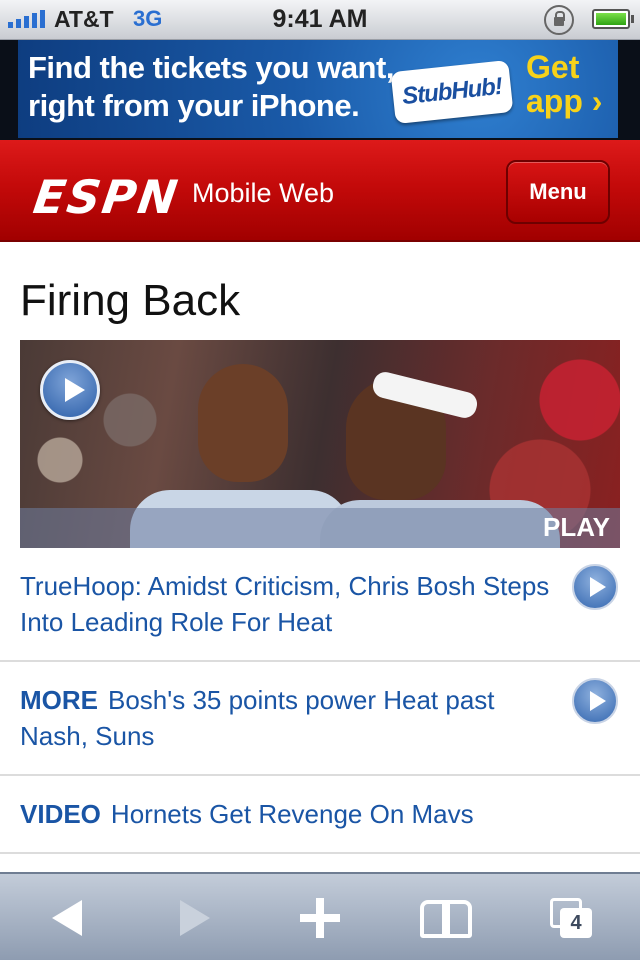  What do you see at coordinates (130, 300) in the screenshot?
I see `page-title: Firing Back` at bounding box center [130, 300].